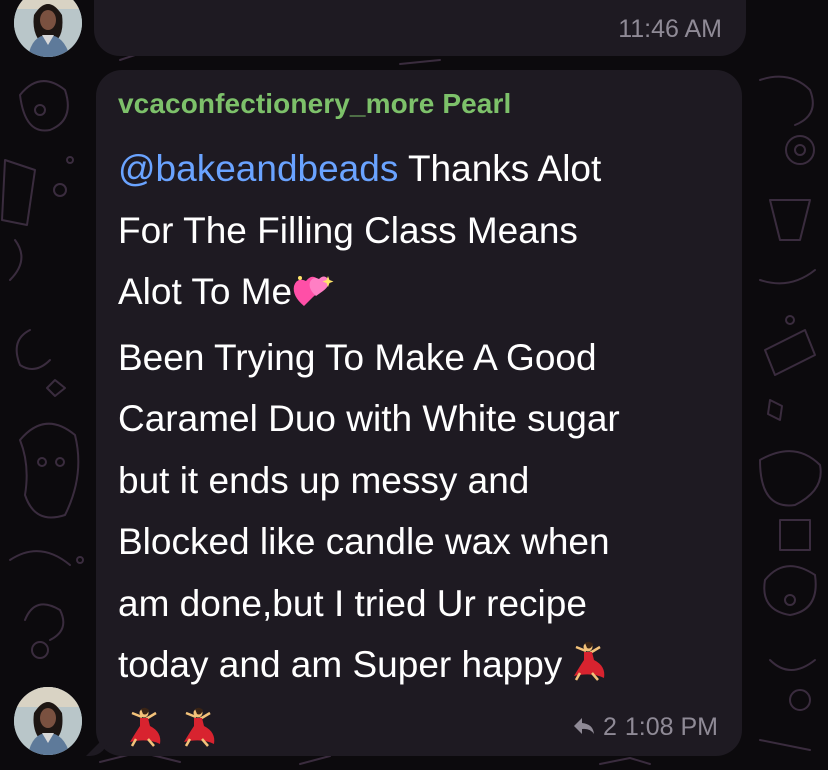 The width and height of the screenshot is (828, 770). What do you see at coordinates (324, 480) in the screenshot?
I see `message-line-6: but it ends up messy and` at bounding box center [324, 480].